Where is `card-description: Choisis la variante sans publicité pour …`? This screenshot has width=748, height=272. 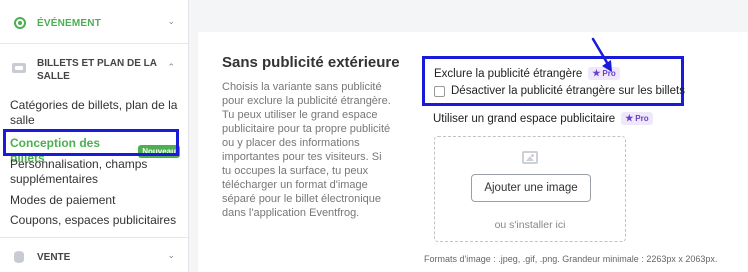 card-description: Choisis la variante sans publicité pour … is located at coordinates (306, 150).